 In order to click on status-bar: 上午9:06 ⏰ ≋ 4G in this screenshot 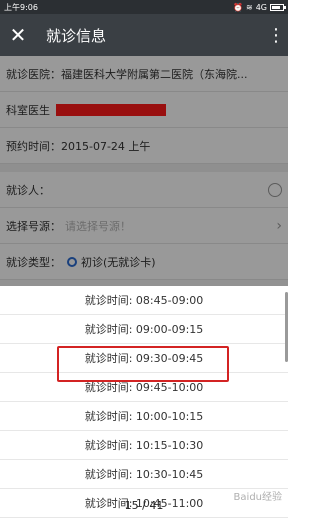, I will do `click(144, 7)`.